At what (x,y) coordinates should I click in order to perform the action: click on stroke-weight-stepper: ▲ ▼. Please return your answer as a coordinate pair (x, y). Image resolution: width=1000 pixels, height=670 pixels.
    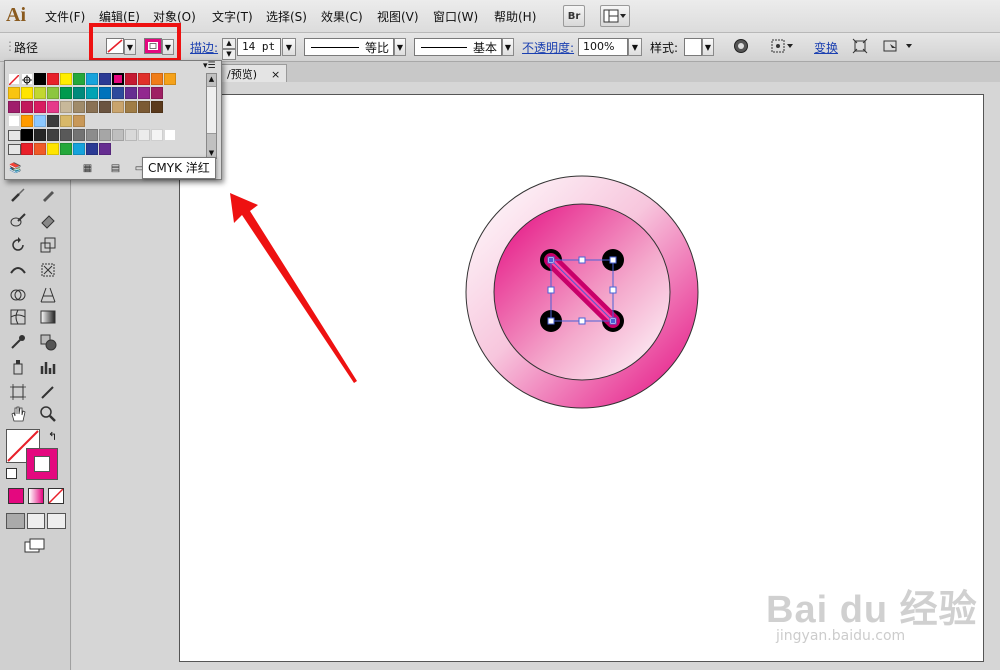
    Looking at the image, I should click on (229, 49).